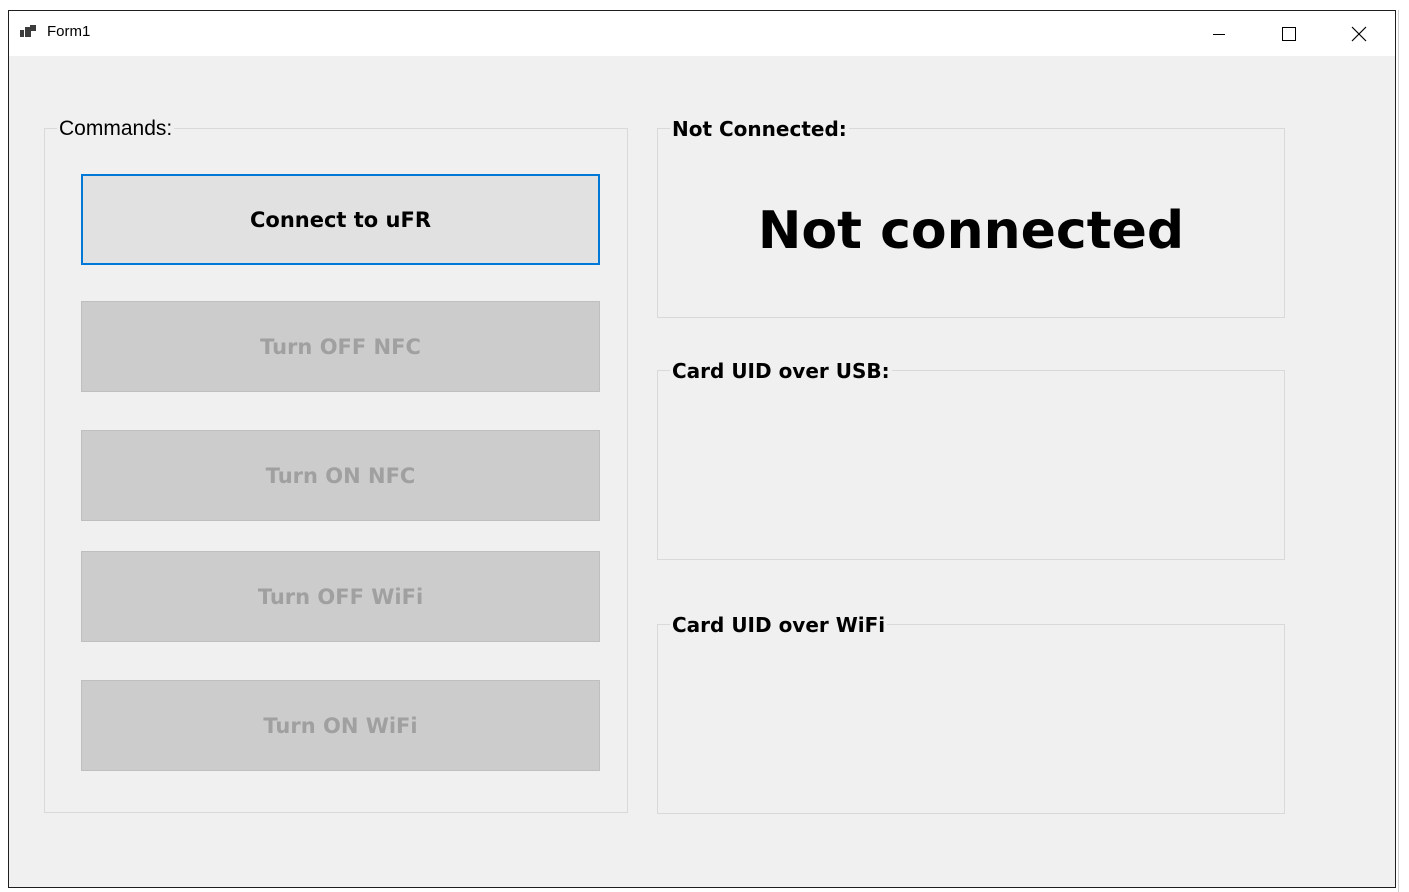  I want to click on maximize-icon, so click(1289, 33).